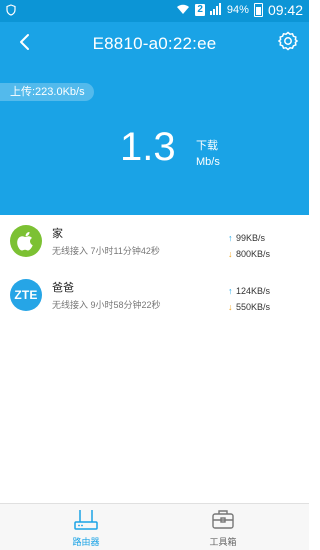  Describe the element at coordinates (215, 10) in the screenshot. I see `signal-icon` at that location.